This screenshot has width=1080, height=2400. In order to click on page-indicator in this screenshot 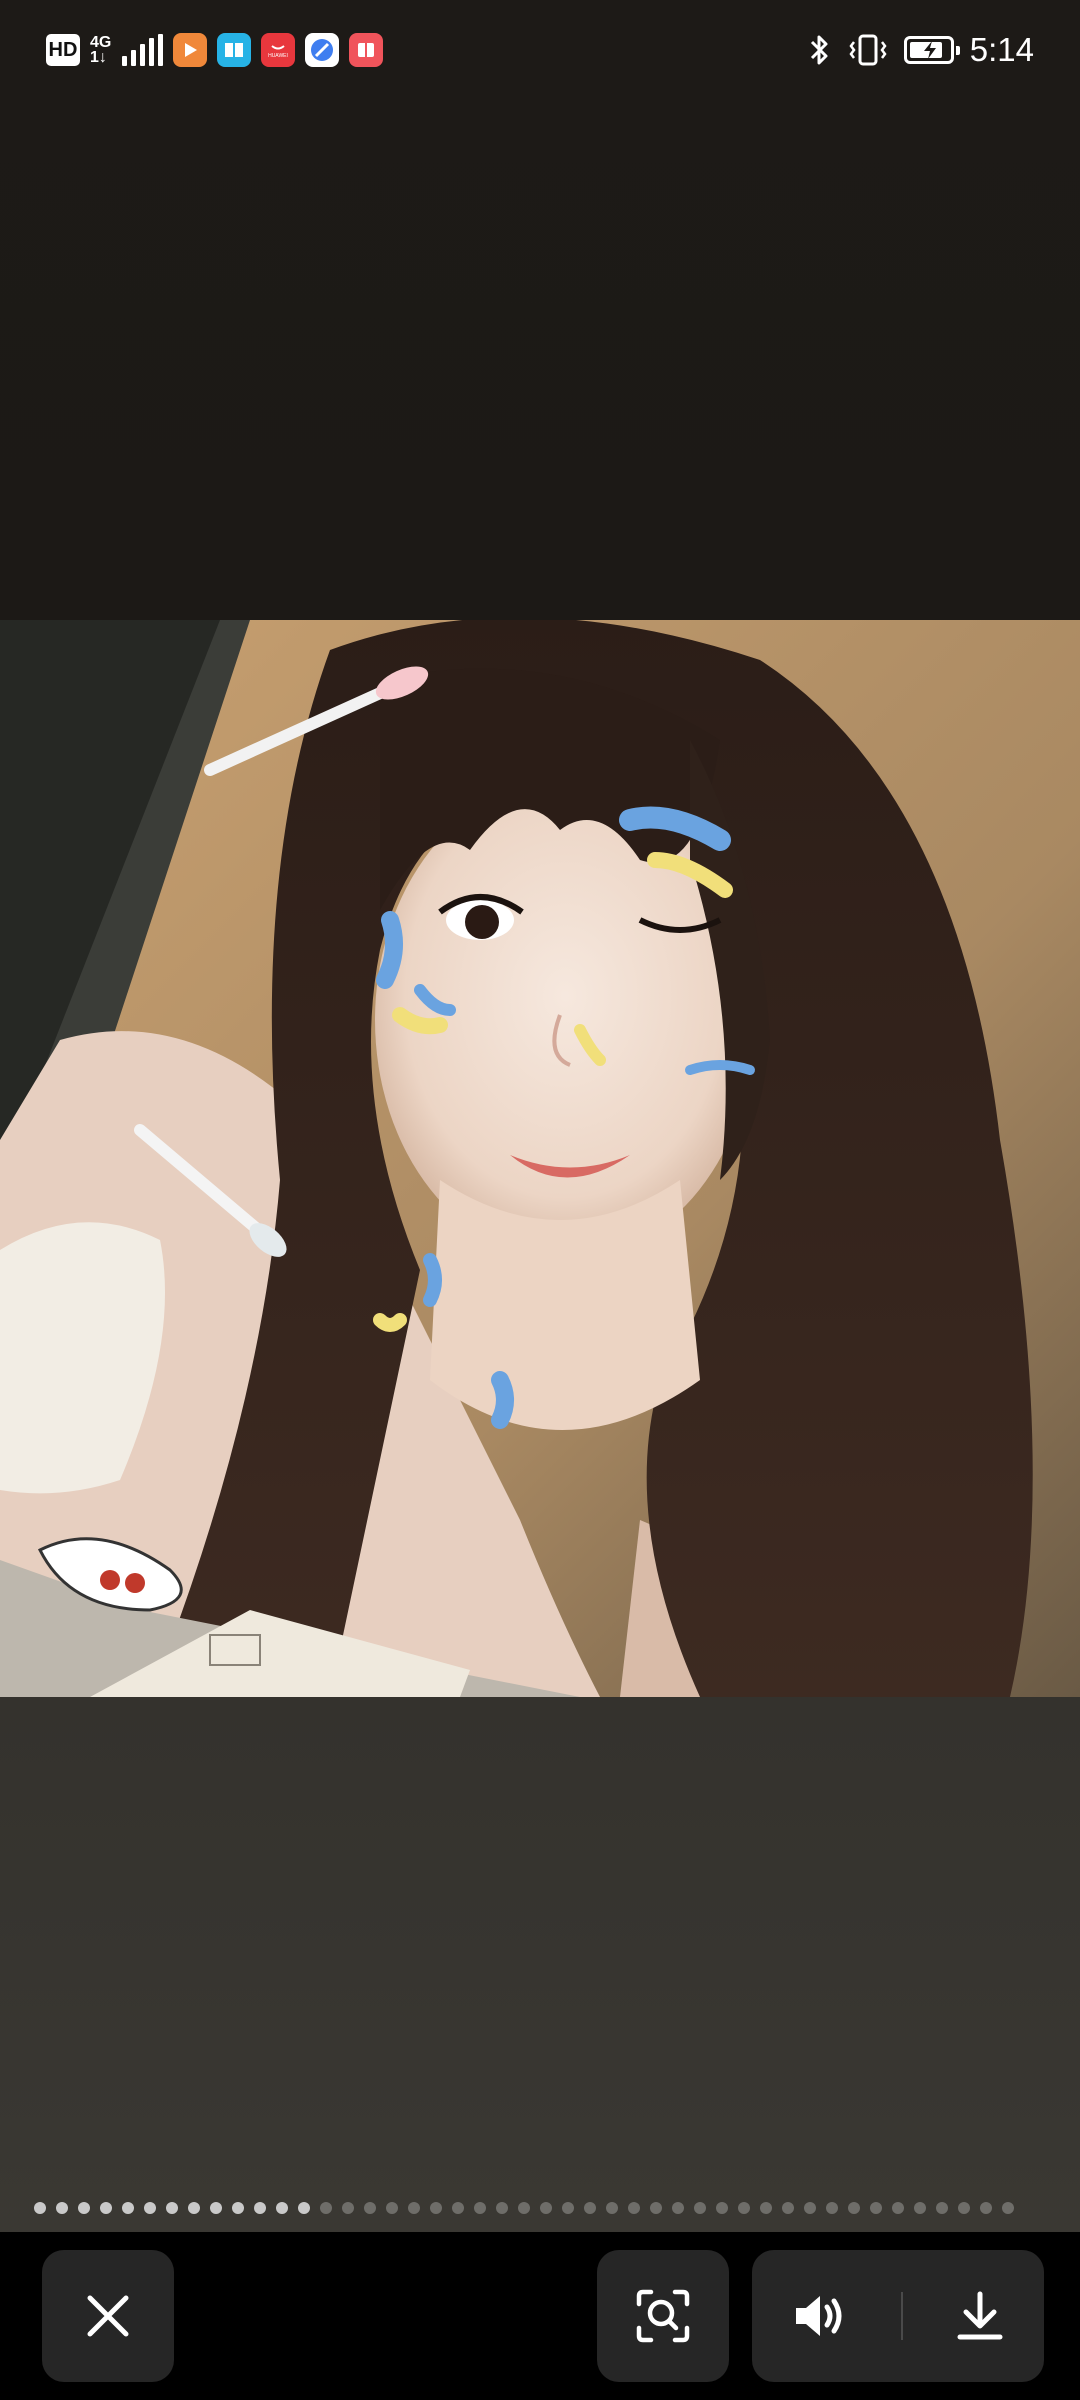, I will do `click(534, 2209)`.